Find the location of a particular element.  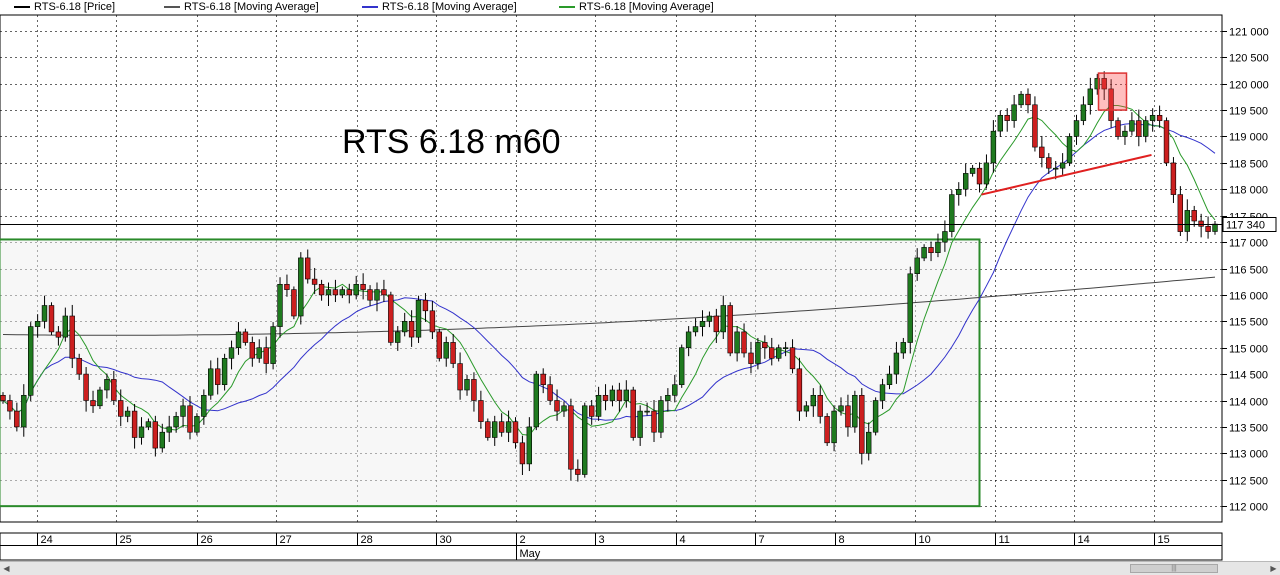

chart-title: RTS 6.18 m60 is located at coordinates (451, 142).